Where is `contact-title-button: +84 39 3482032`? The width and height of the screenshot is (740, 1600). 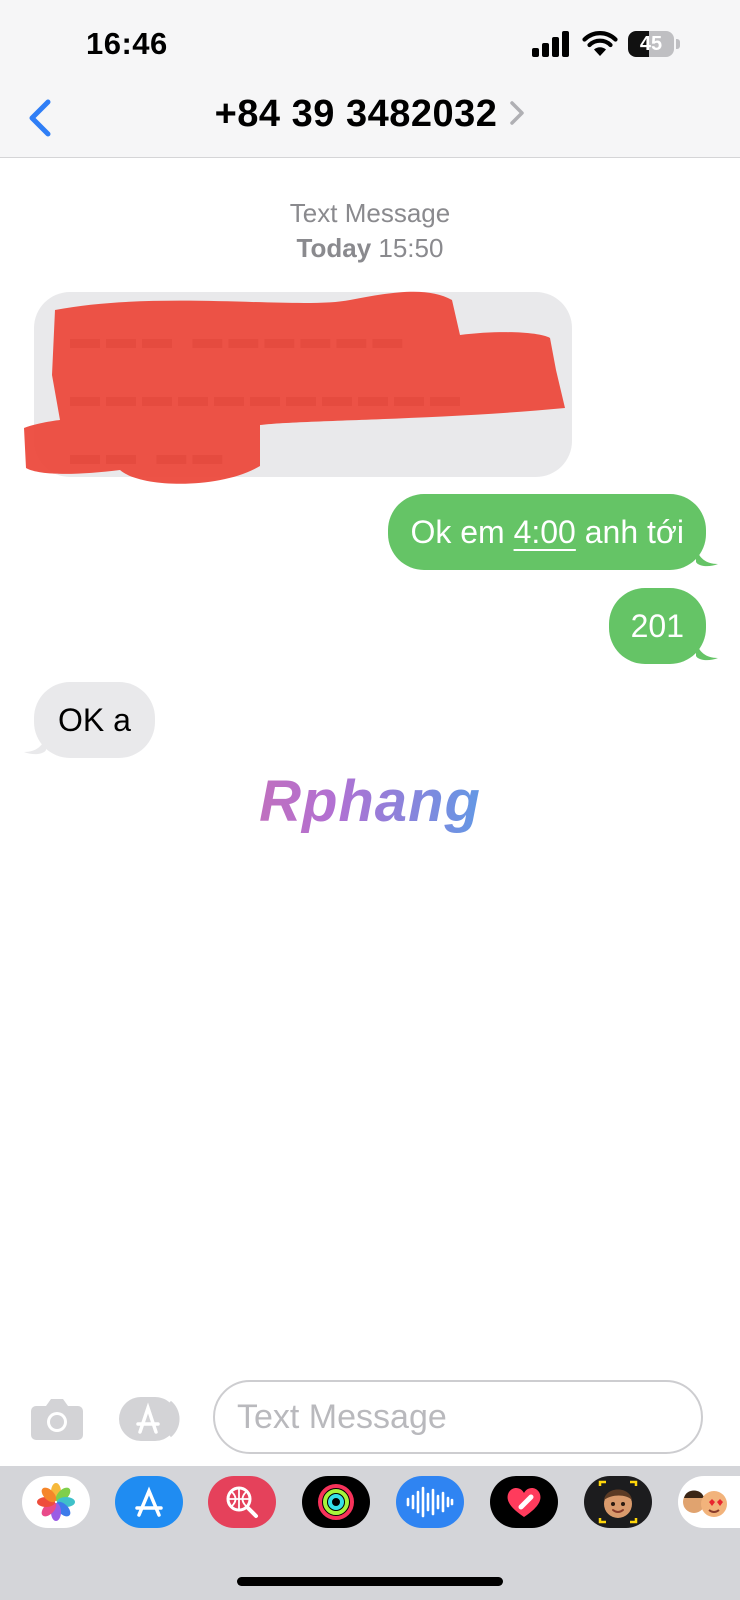 contact-title-button: +84 39 3482032 is located at coordinates (370, 114).